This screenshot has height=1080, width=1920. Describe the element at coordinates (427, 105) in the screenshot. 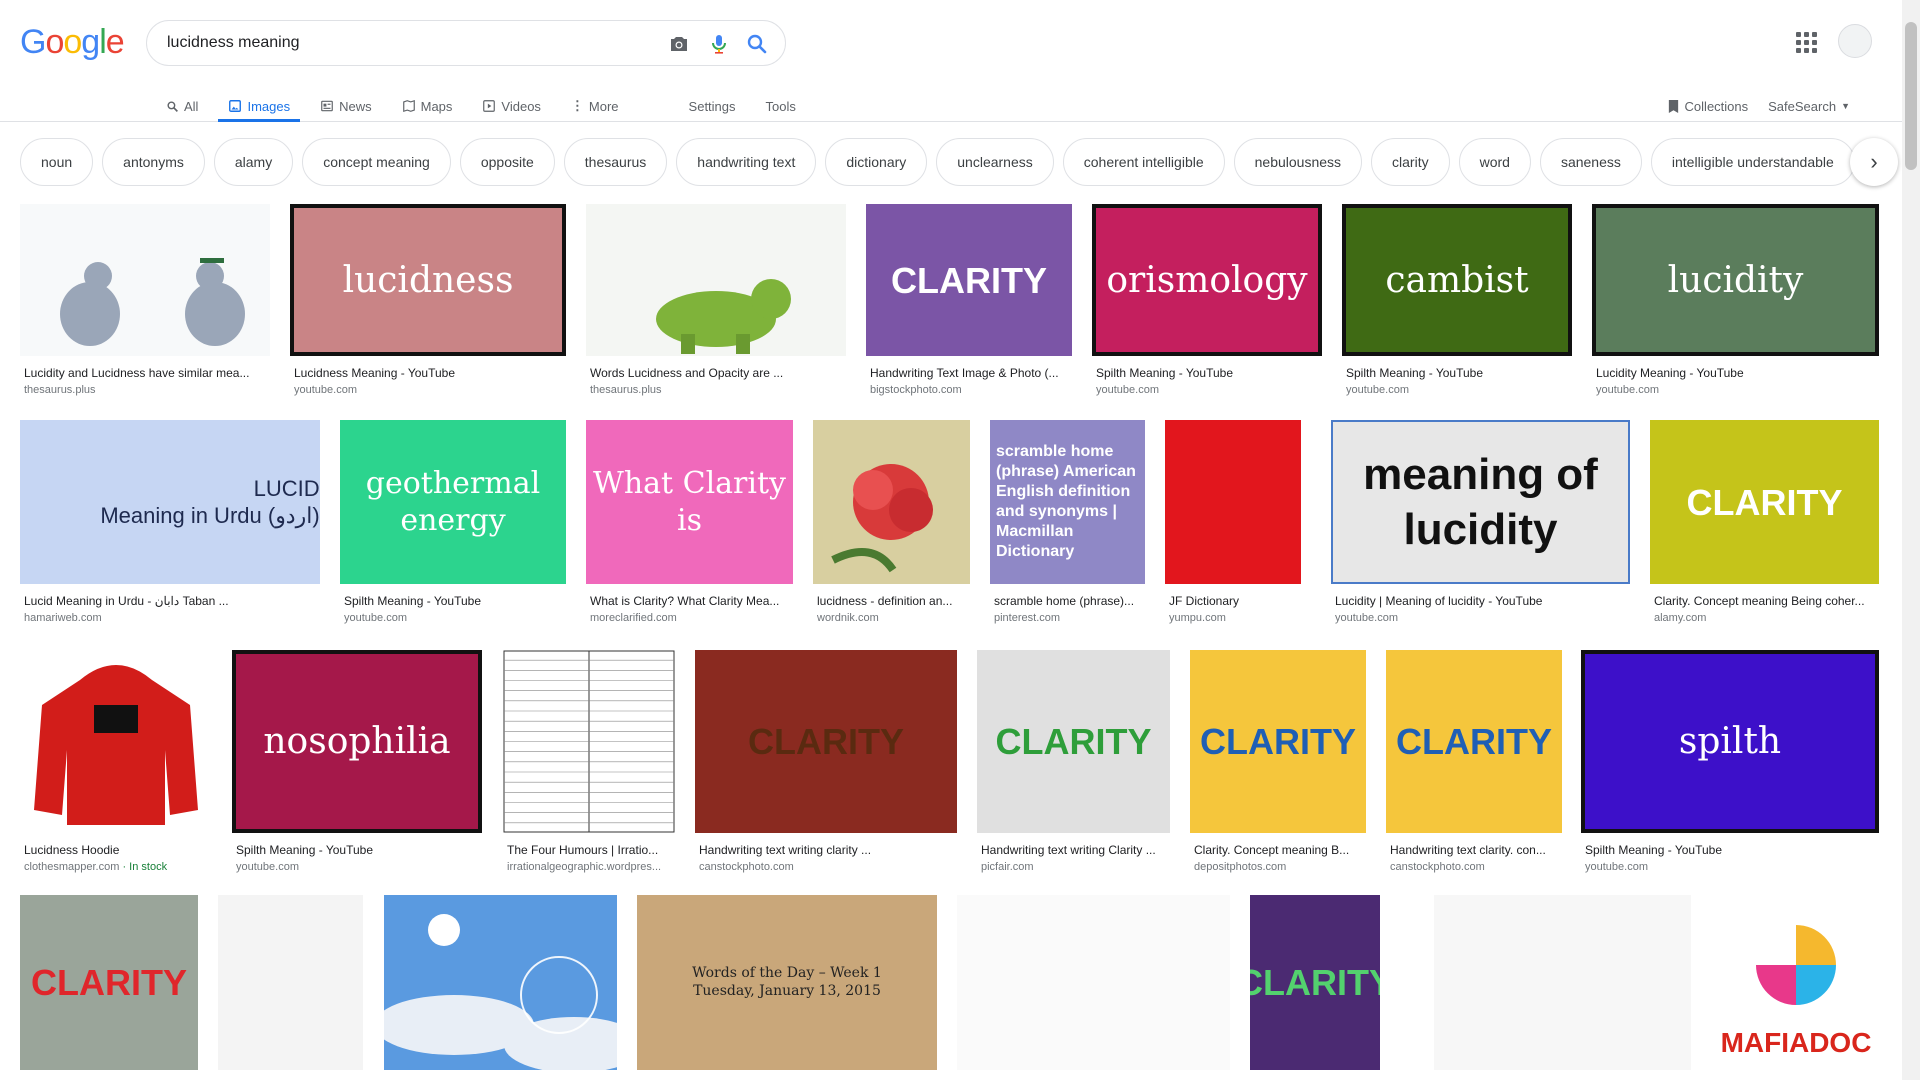

I see `tab-maps: Maps` at that location.